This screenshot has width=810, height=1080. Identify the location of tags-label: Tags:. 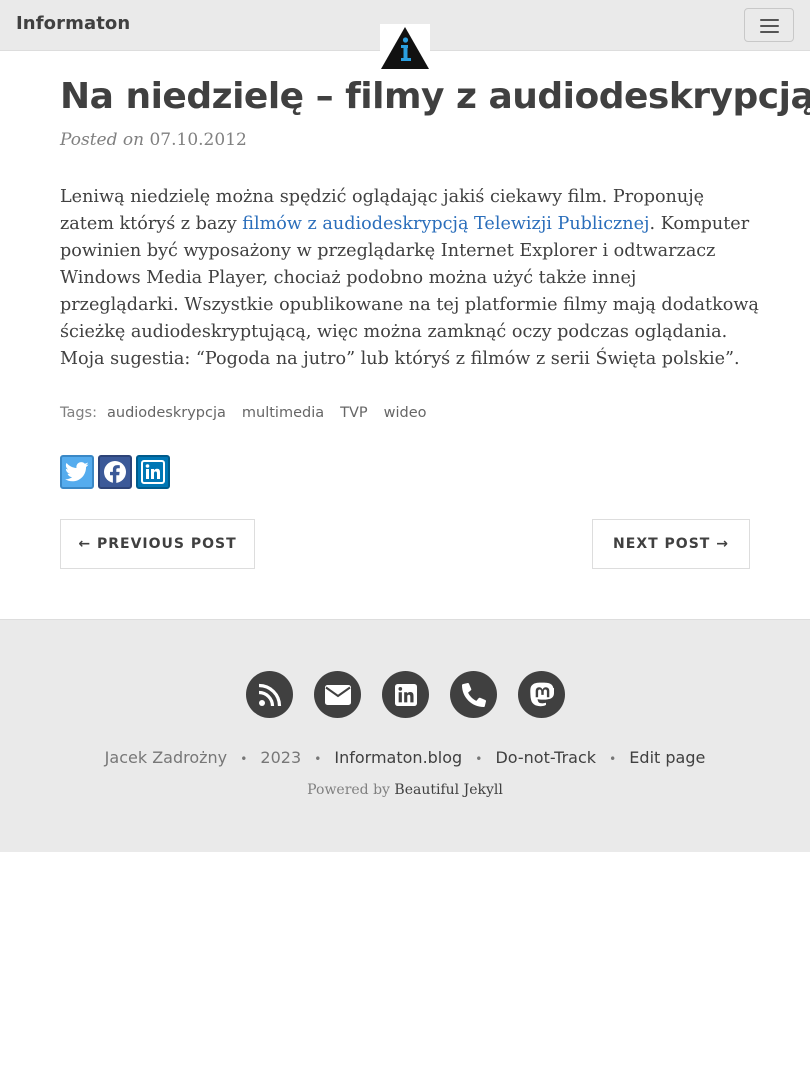
(78, 413).